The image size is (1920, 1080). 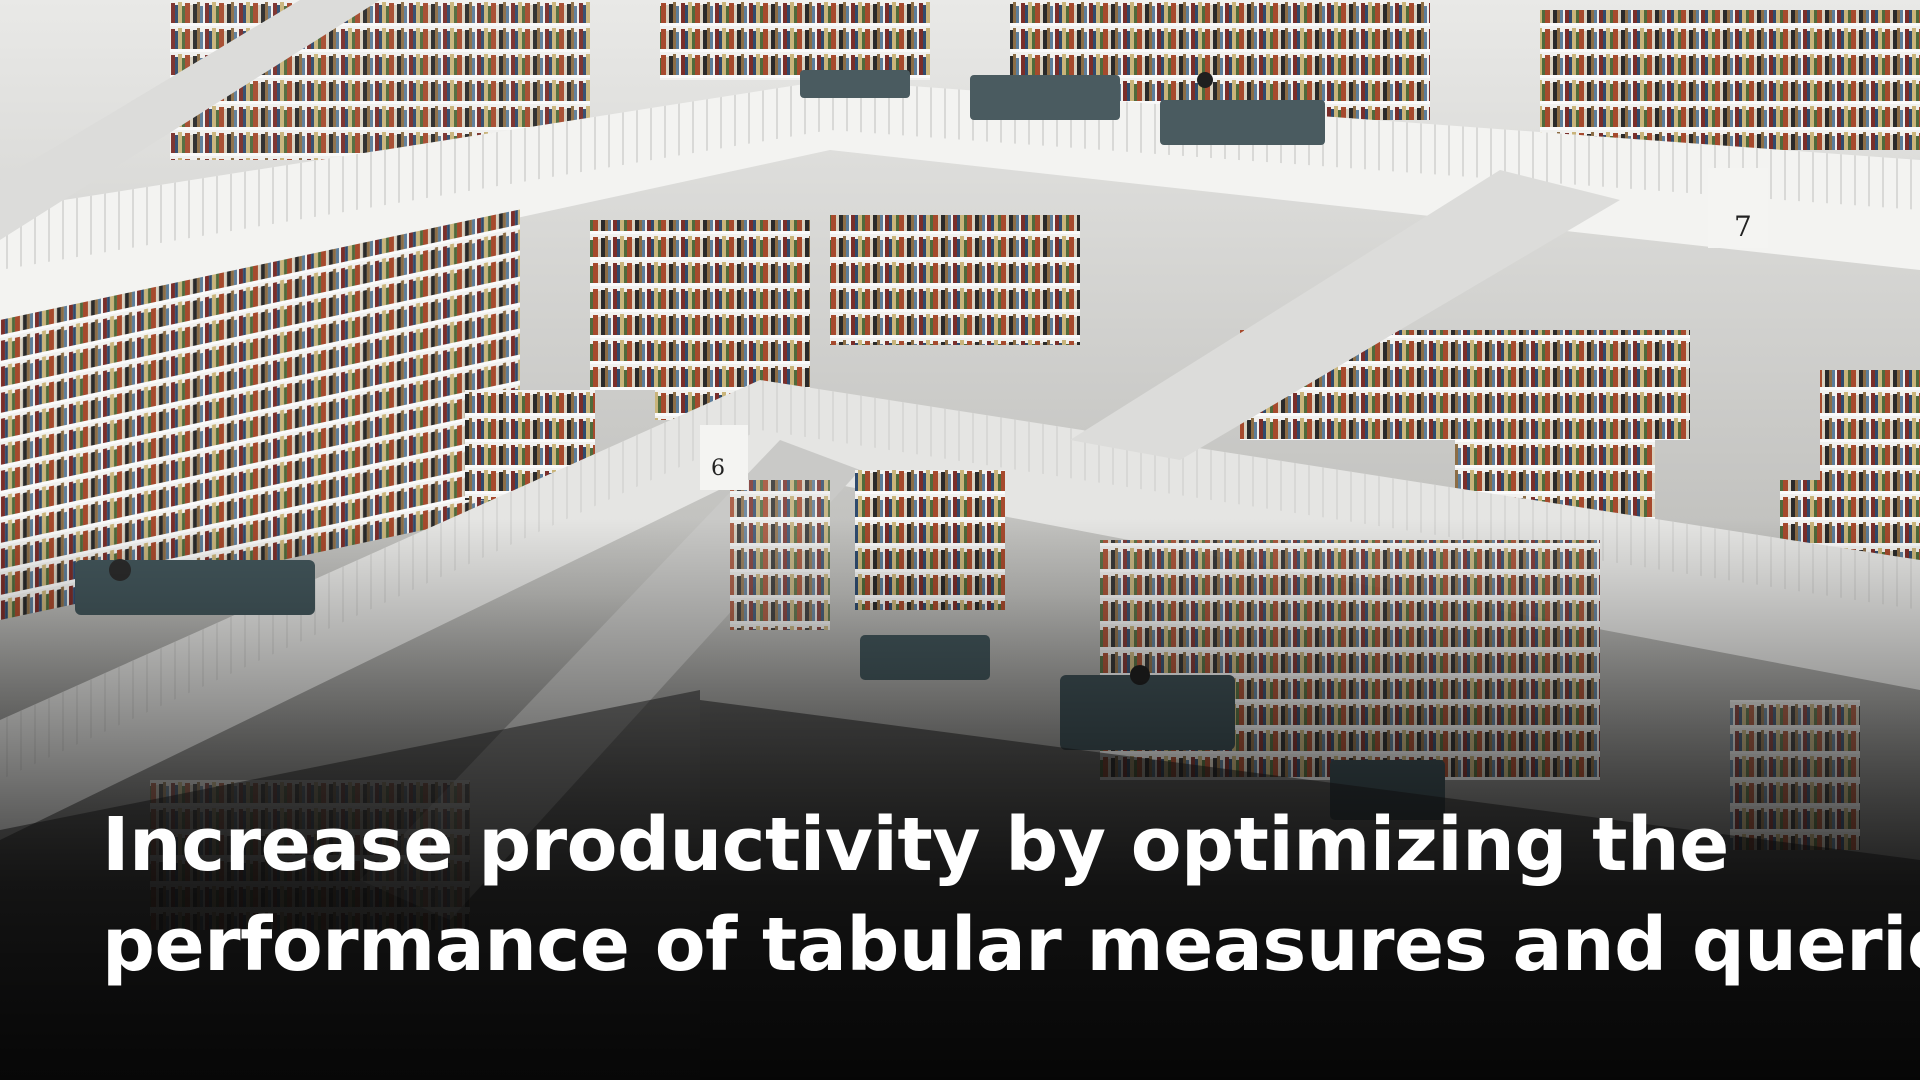 I want to click on level-7-marker: 7, so click(x=1743, y=226).